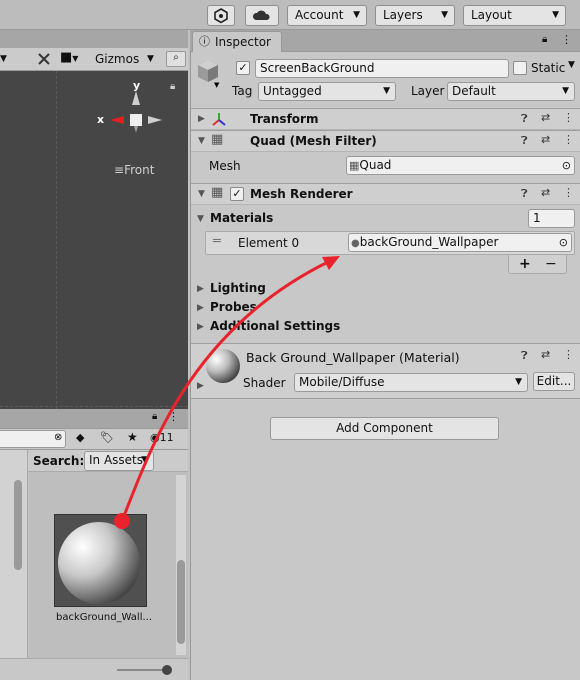 This screenshot has height=680, width=580. What do you see at coordinates (162, 437) in the screenshot?
I see `visibility-count: ◉11` at bounding box center [162, 437].